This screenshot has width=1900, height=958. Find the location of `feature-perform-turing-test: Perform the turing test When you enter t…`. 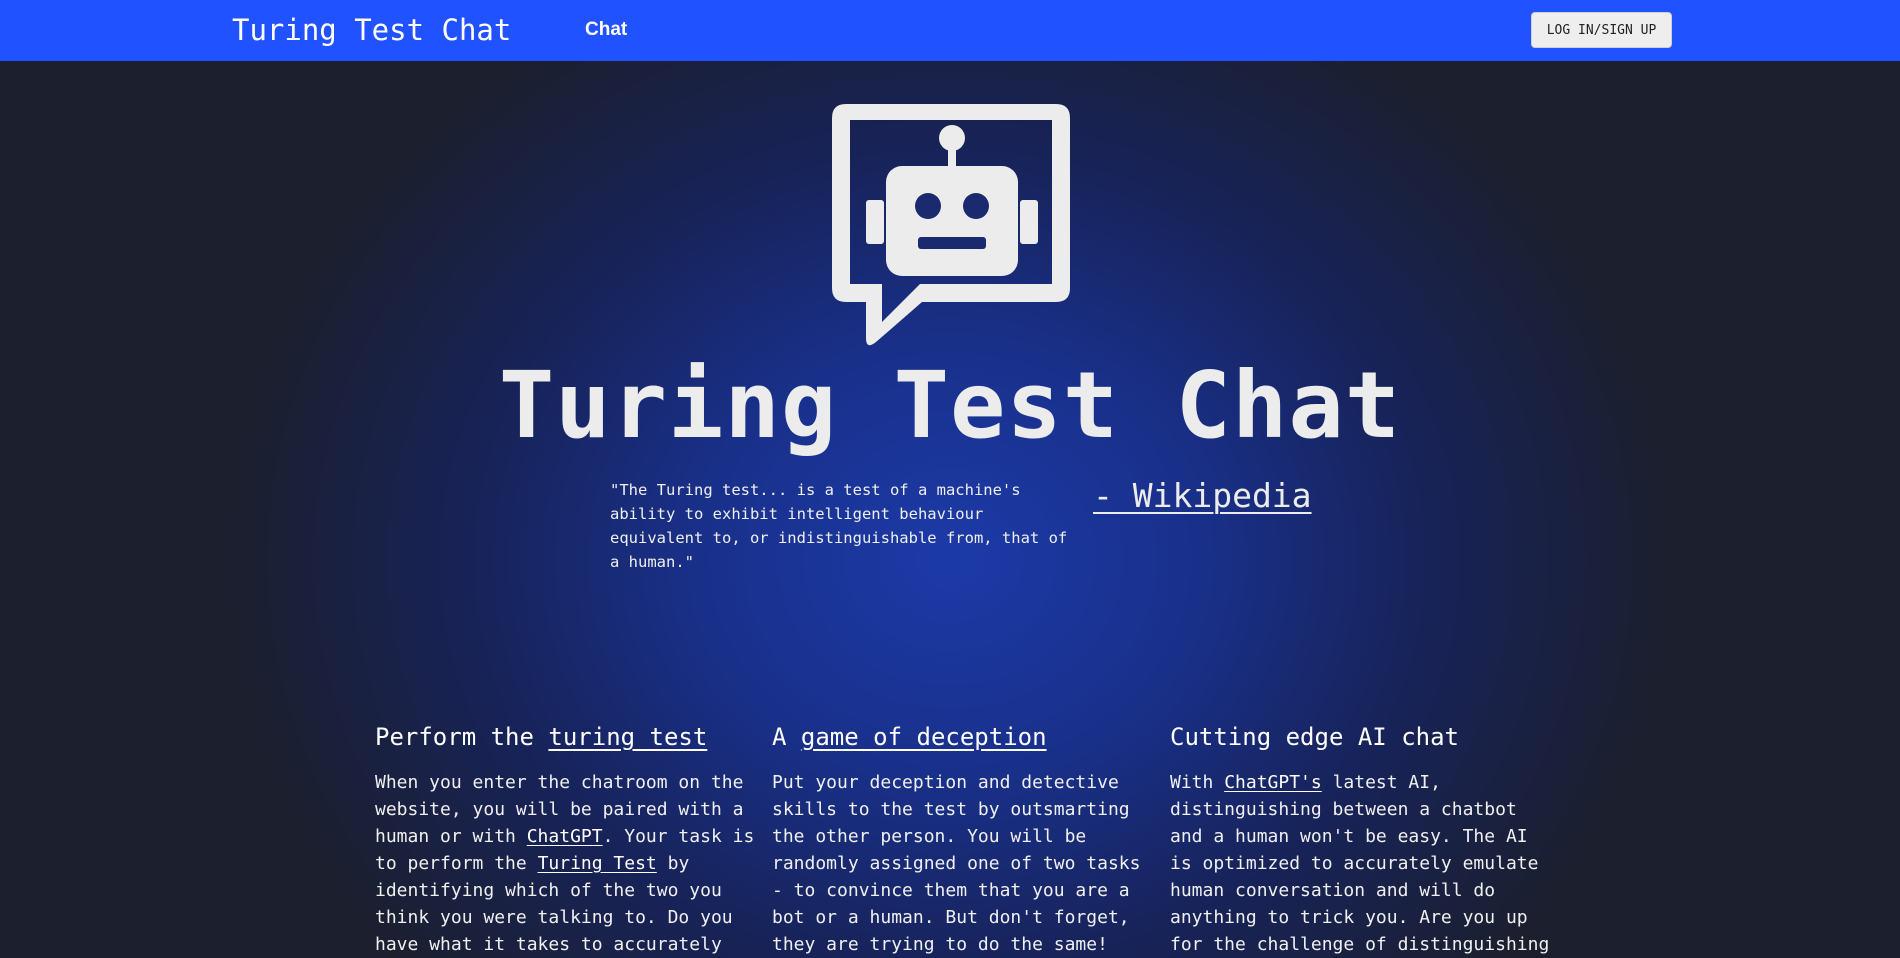

feature-perform-turing-test: Perform the turing test When you enter t… is located at coordinates (565, 840).